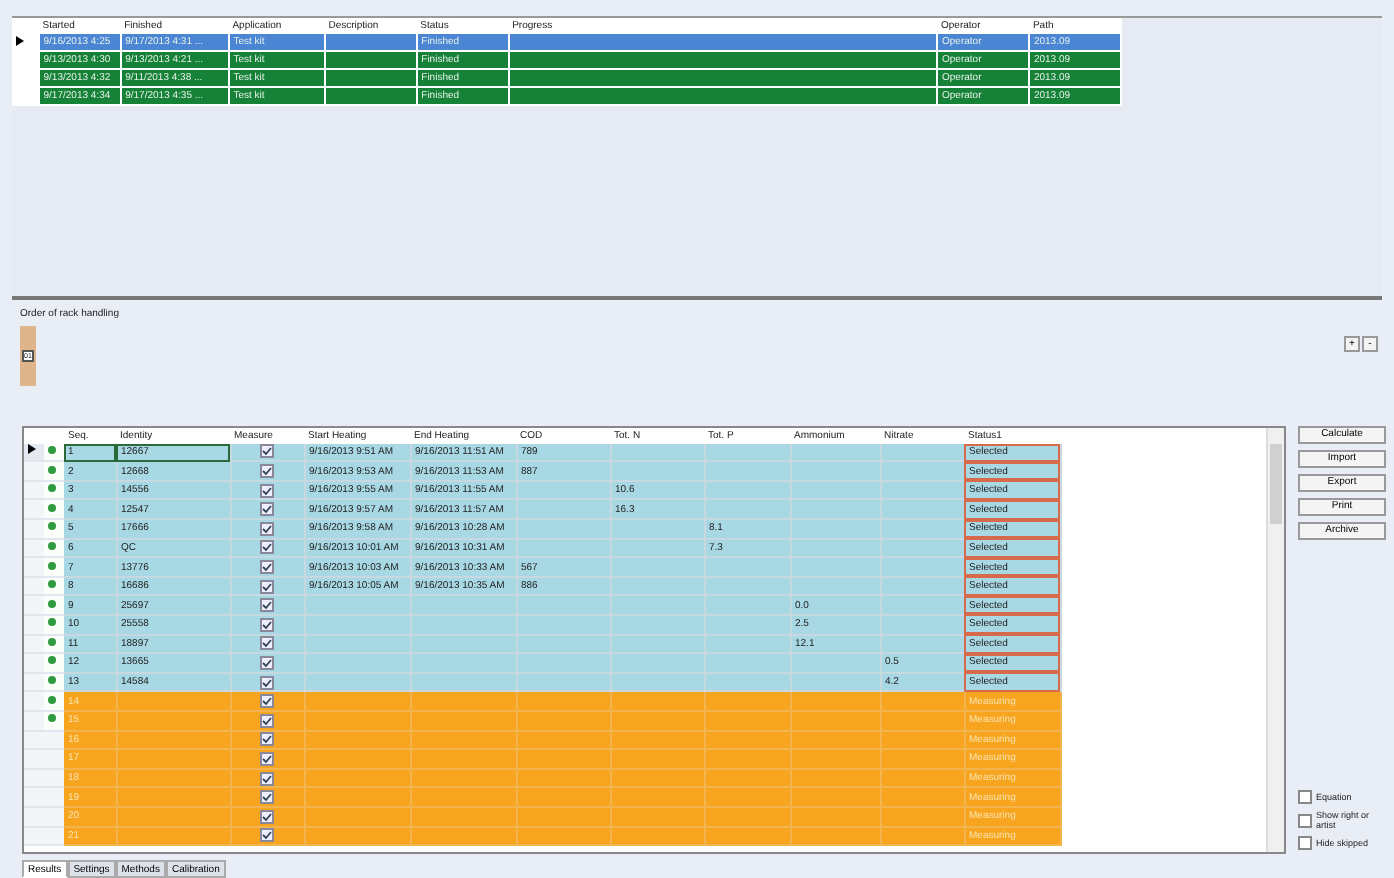 This screenshot has height=878, width=1394. I want to click on scrollbar, so click(1275, 639).